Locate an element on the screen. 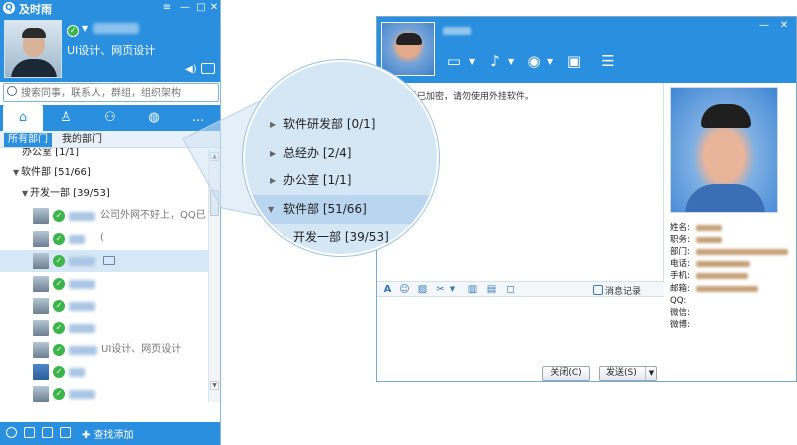 The height and width of the screenshot is (445, 797). message-manager-icon is located at coordinates (47, 432).